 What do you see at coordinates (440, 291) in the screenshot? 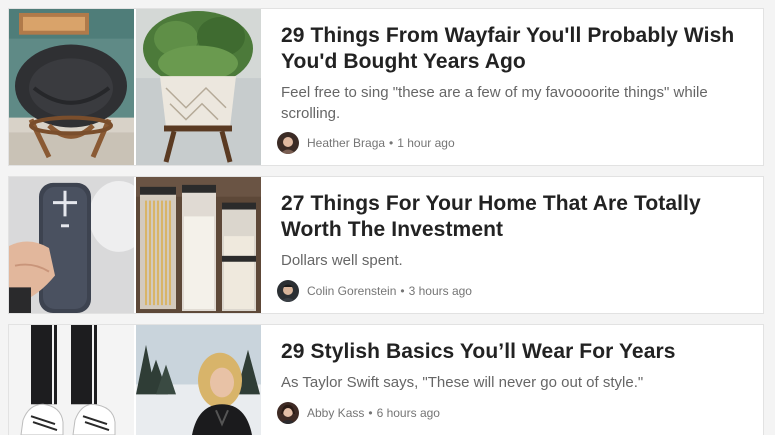
I see `published-time: 3 hours ago` at bounding box center [440, 291].